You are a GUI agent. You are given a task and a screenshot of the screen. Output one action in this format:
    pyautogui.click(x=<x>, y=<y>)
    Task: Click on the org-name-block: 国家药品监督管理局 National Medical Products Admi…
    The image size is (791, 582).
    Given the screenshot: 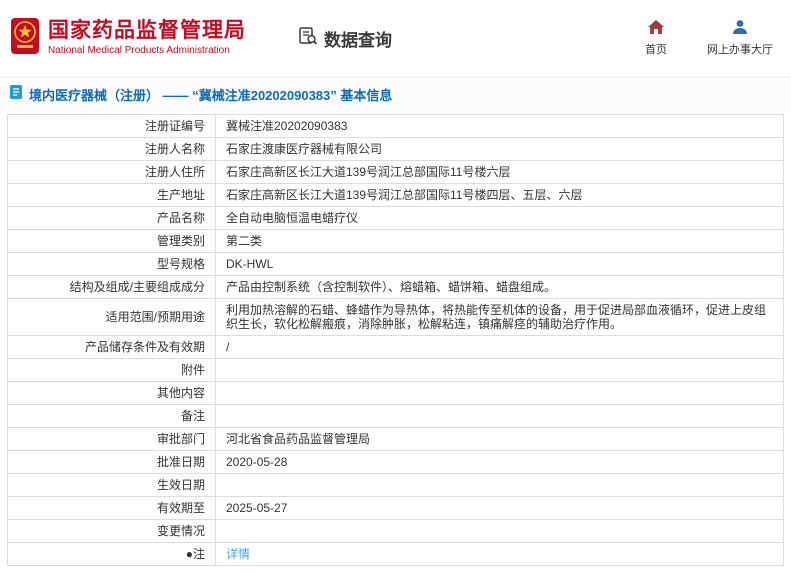 What is the action you would take?
    pyautogui.click(x=147, y=38)
    